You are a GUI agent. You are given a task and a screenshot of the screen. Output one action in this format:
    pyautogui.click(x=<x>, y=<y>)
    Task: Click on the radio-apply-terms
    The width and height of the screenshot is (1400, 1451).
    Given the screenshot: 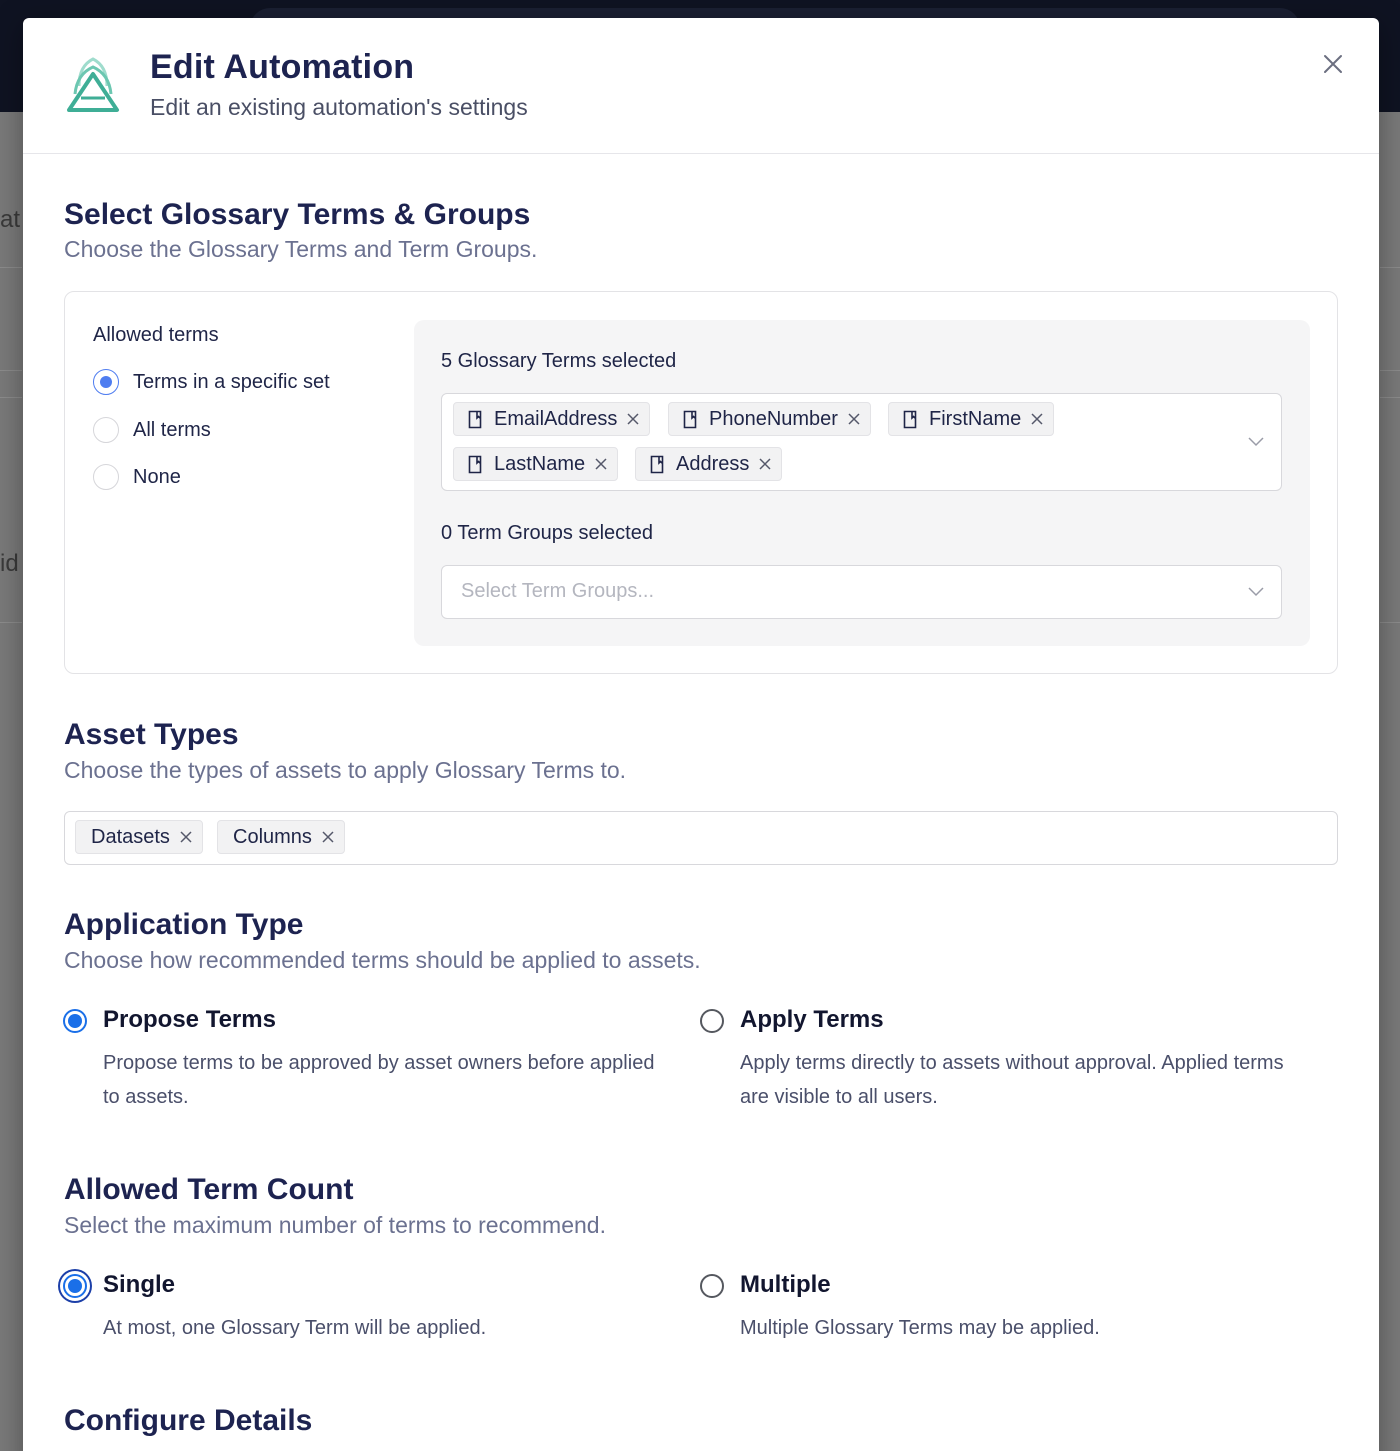 What is the action you would take?
    pyautogui.click(x=712, y=1021)
    